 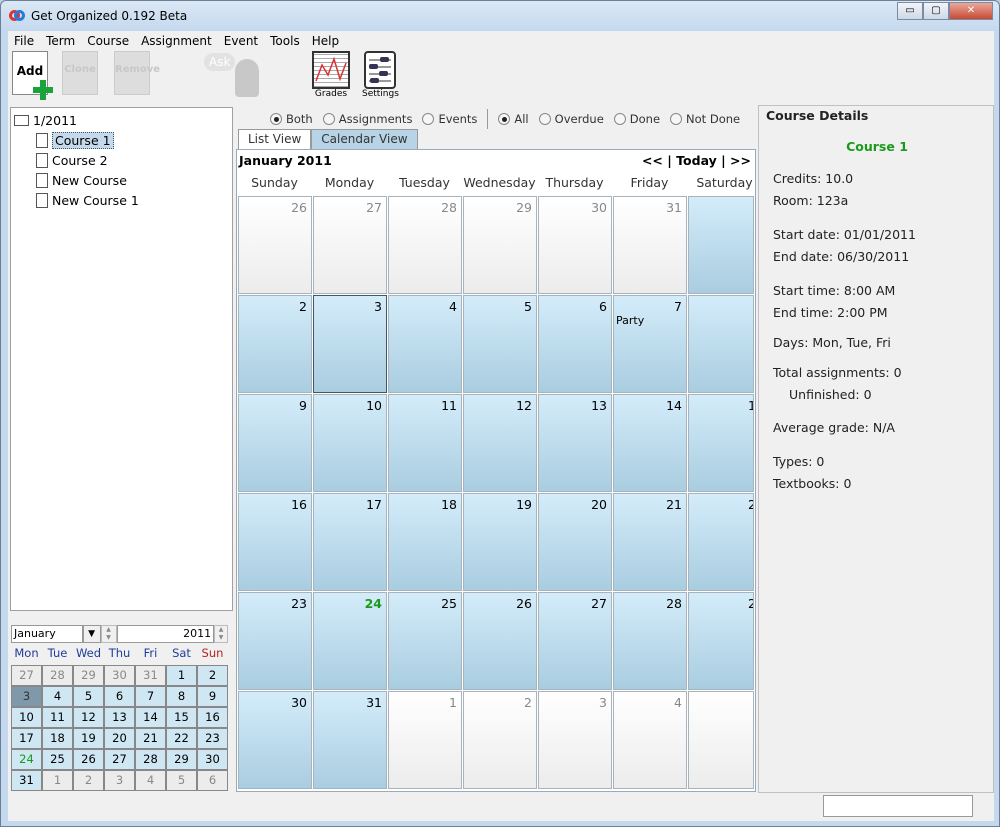 I want to click on close-button: ✕, so click(x=971, y=11).